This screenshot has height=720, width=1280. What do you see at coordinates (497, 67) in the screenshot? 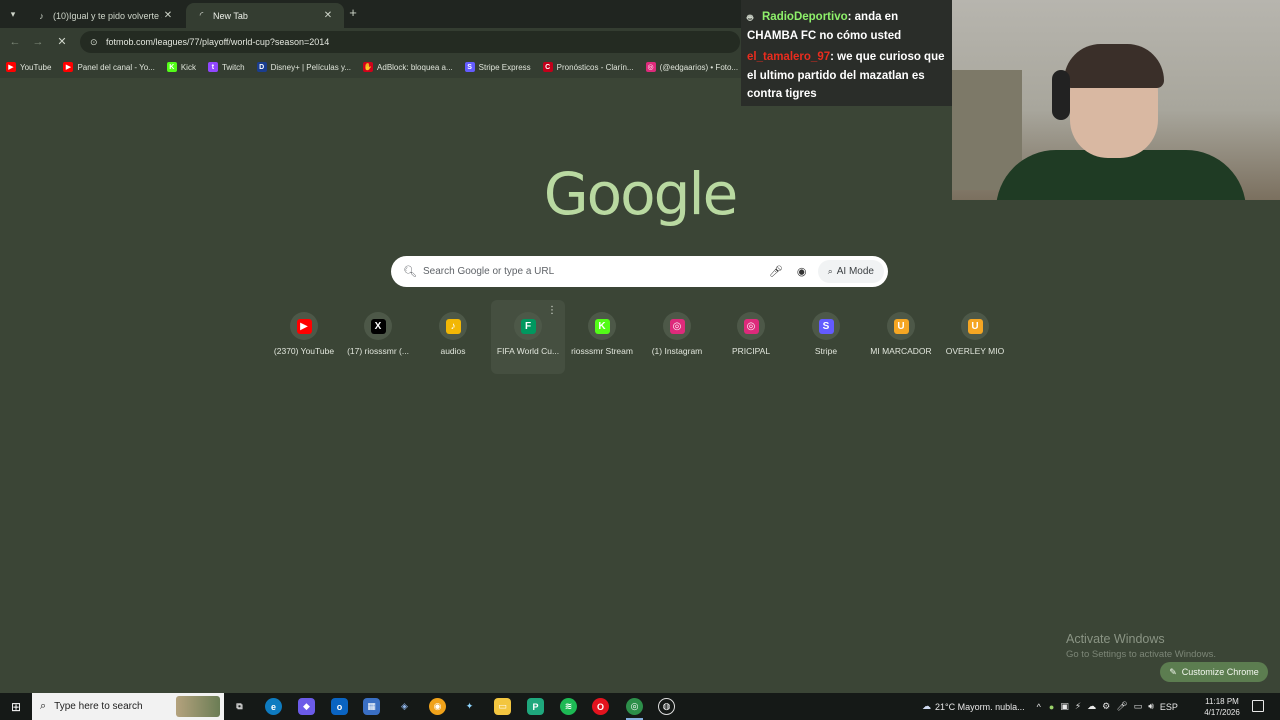
I see `bookmark-item: S Stripe Express` at bounding box center [497, 67].